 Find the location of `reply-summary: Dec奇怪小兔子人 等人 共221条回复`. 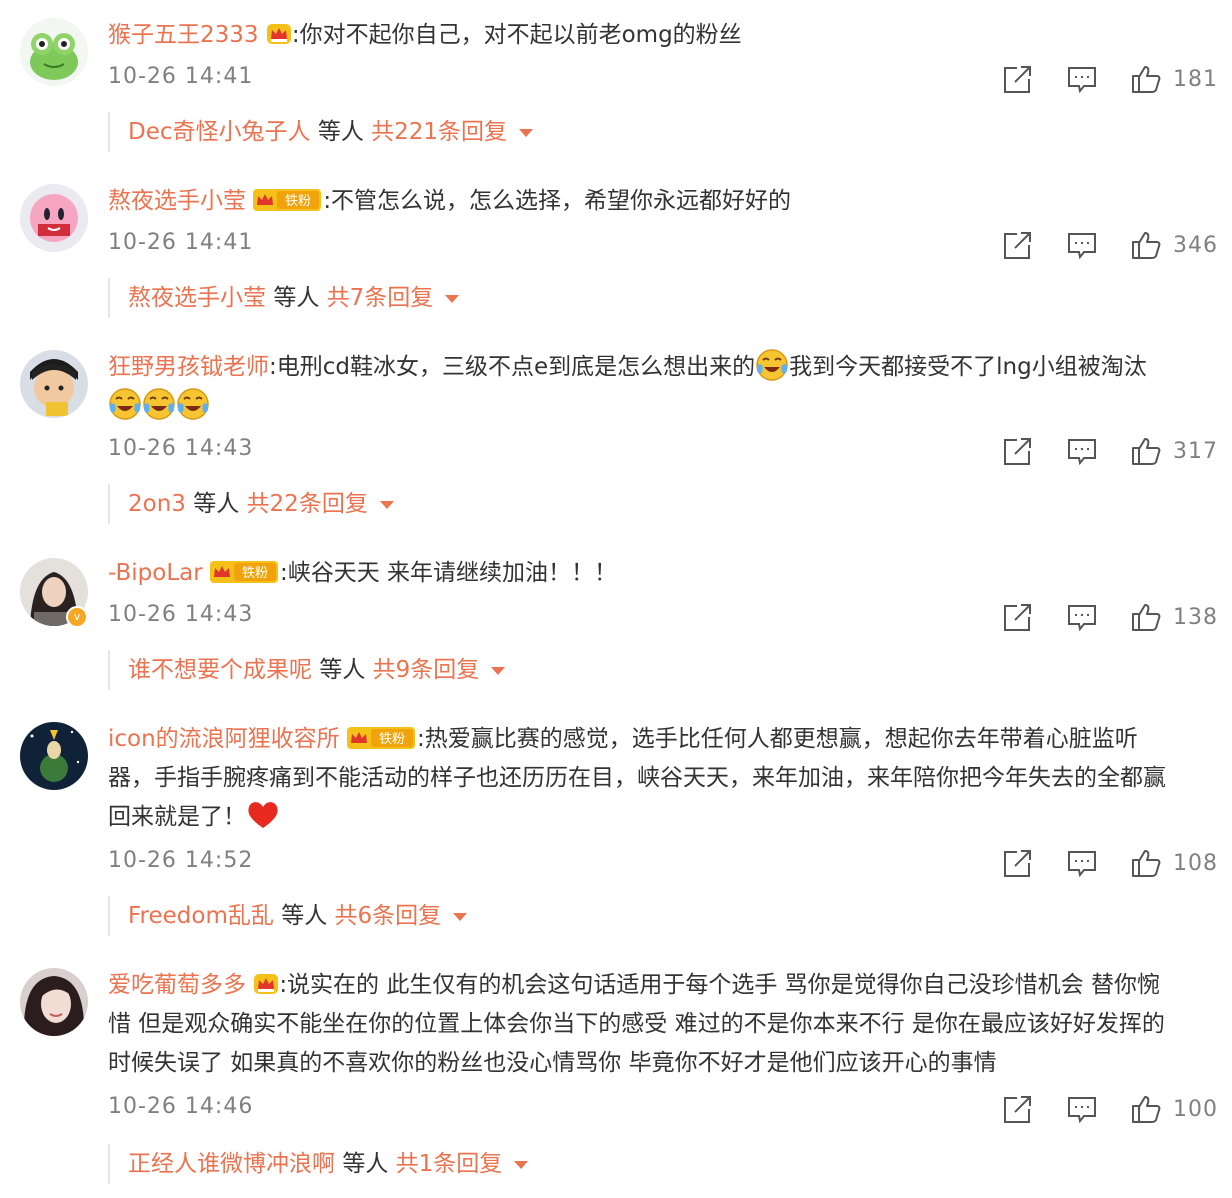

reply-summary: Dec奇怪小兔子人 等人 共221条回复 is located at coordinates (321, 132).